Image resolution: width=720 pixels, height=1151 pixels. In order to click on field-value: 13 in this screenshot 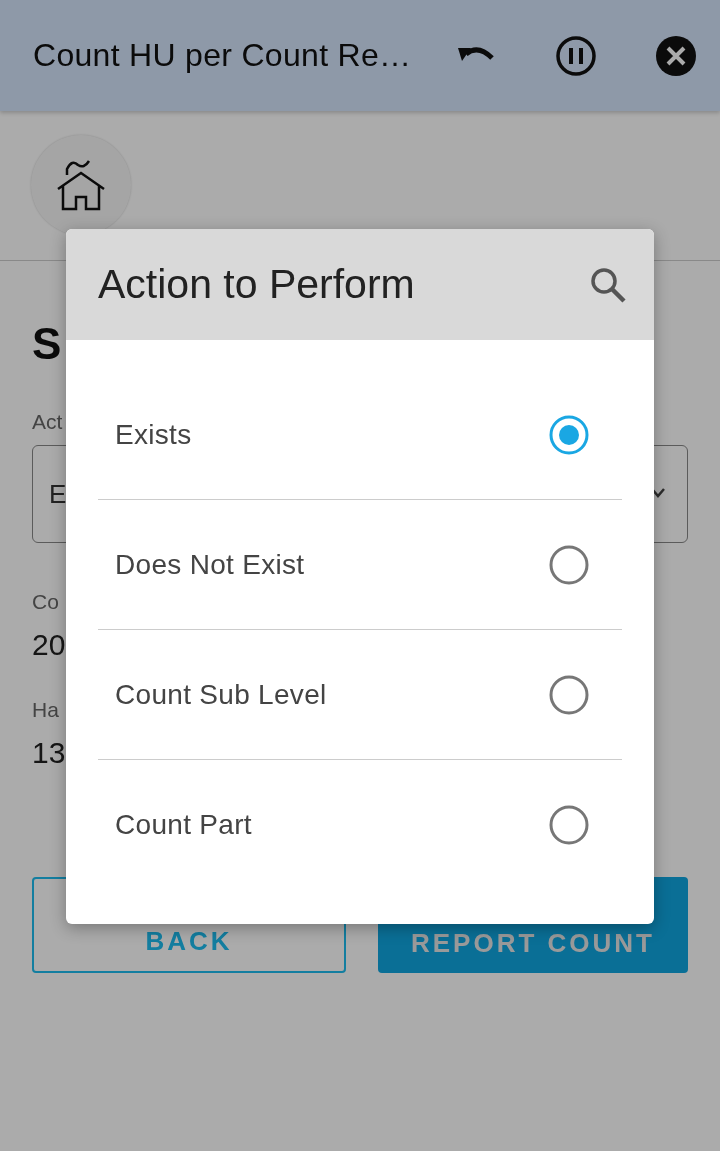, I will do `click(49, 753)`.